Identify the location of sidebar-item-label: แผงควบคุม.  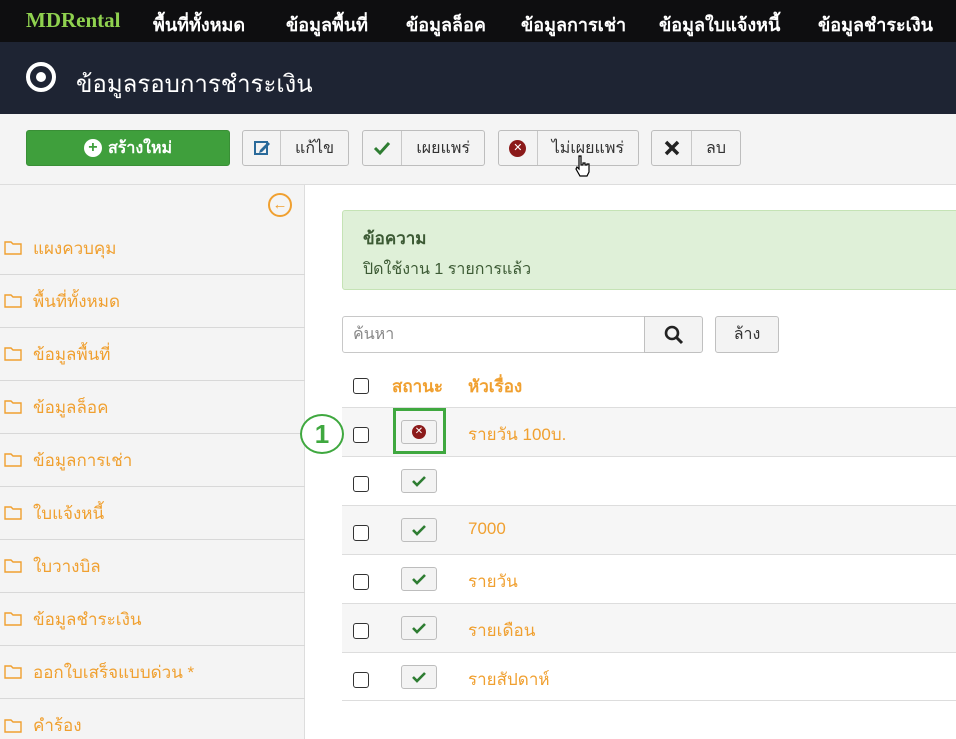
(75, 248).